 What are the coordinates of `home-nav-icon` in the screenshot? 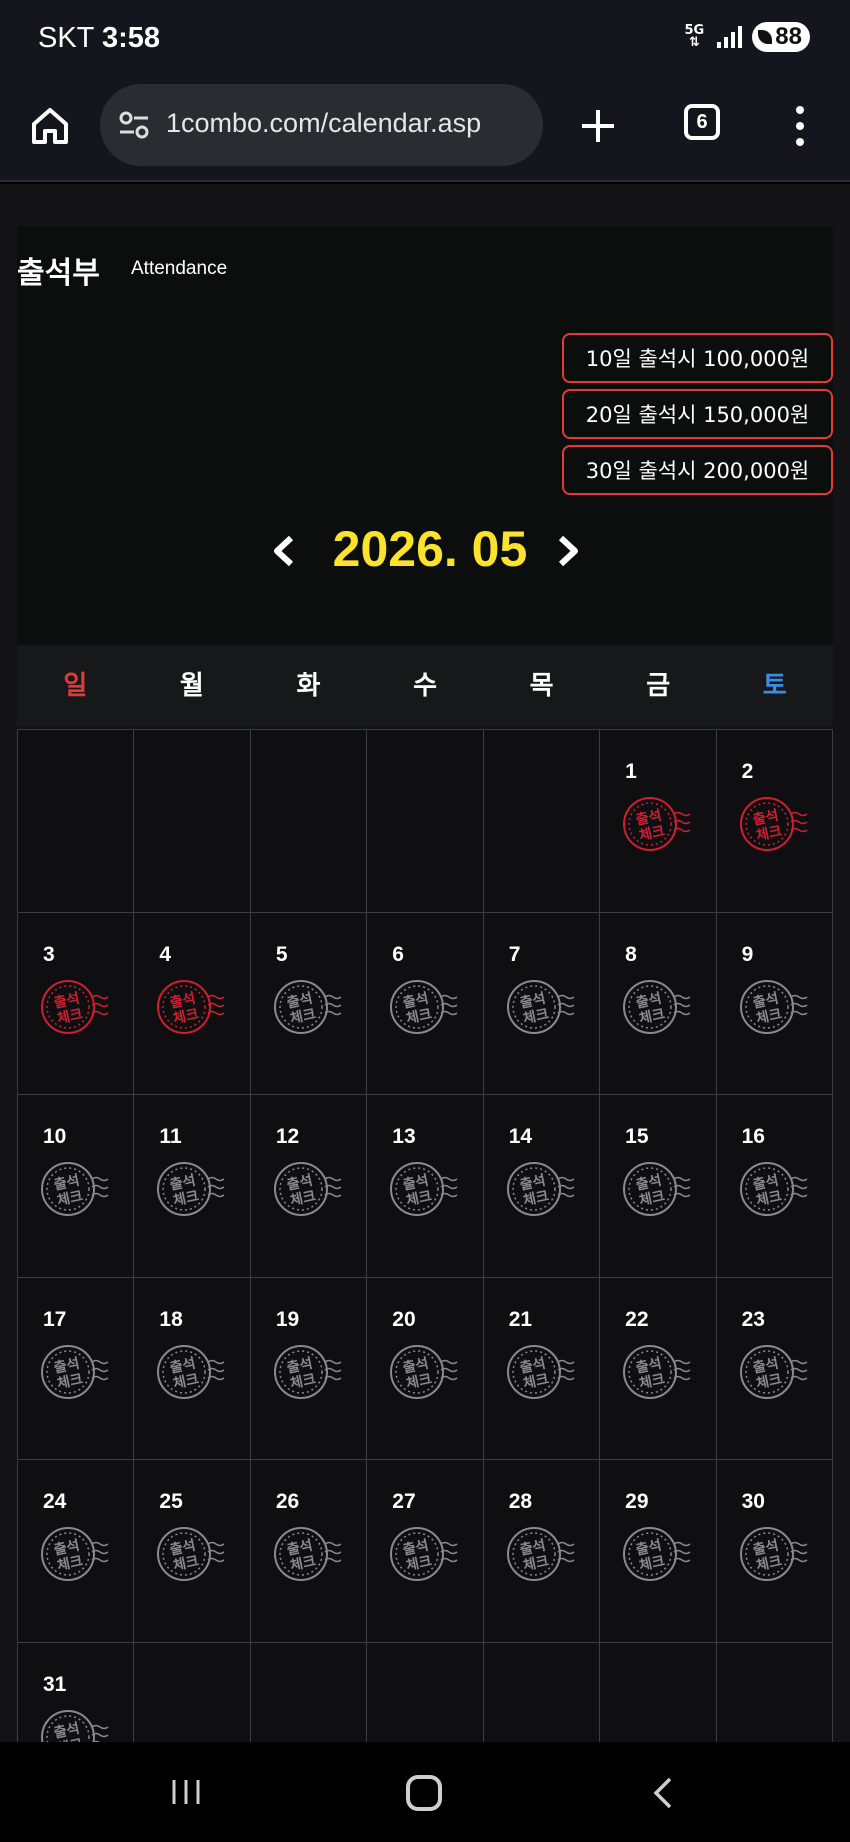 It's located at (424, 1793).